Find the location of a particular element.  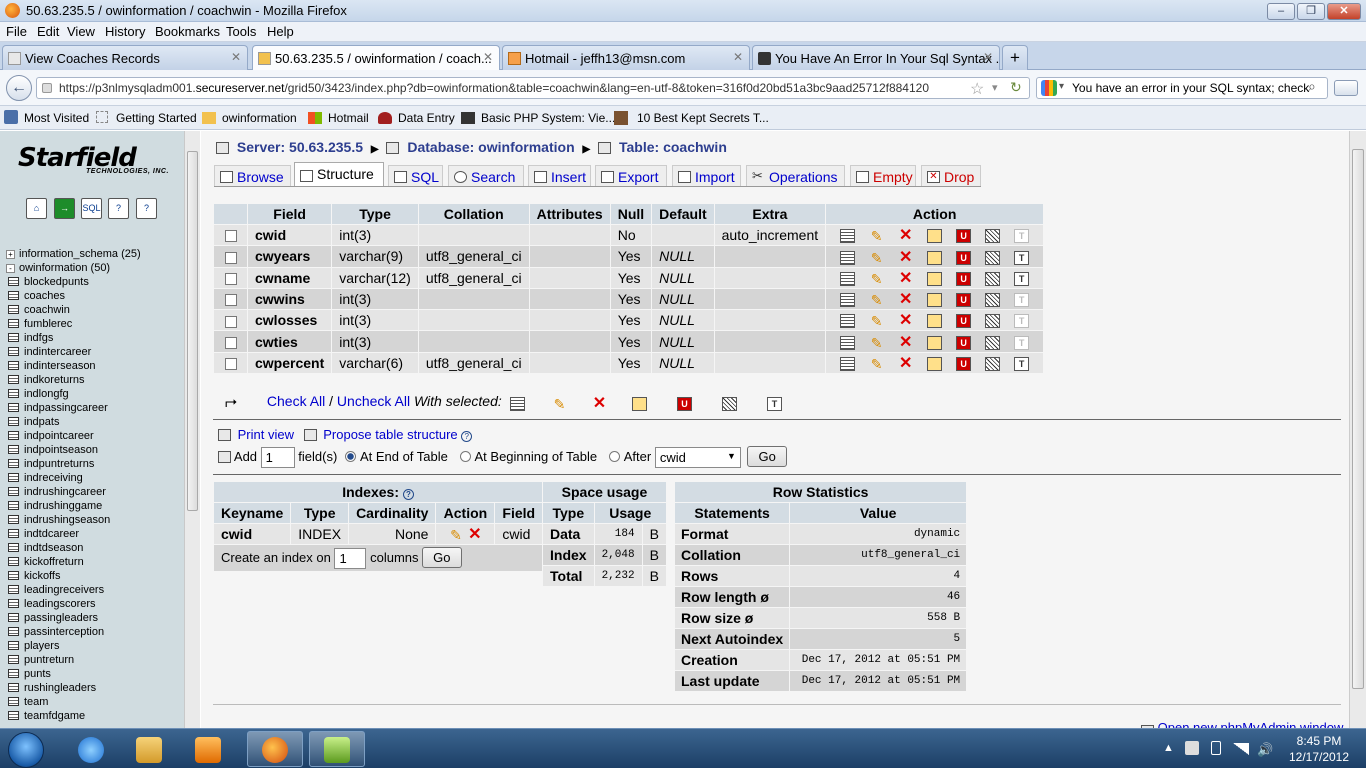

sidebar-table-item: punts is located at coordinates (29, 674).